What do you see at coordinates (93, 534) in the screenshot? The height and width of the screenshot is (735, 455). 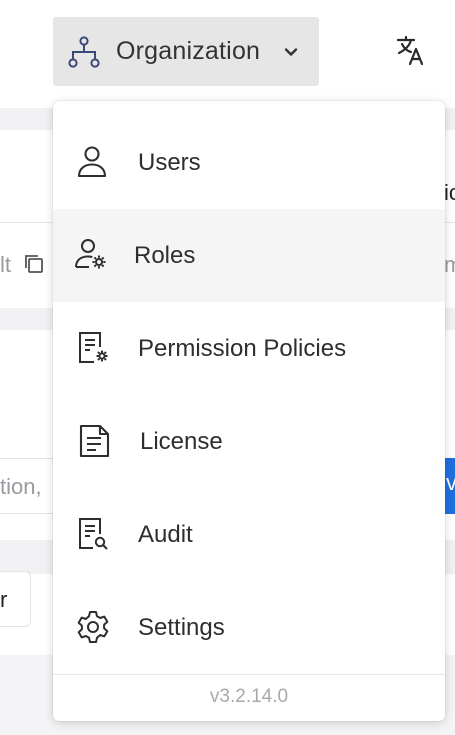 I see `document-search-icon` at bounding box center [93, 534].